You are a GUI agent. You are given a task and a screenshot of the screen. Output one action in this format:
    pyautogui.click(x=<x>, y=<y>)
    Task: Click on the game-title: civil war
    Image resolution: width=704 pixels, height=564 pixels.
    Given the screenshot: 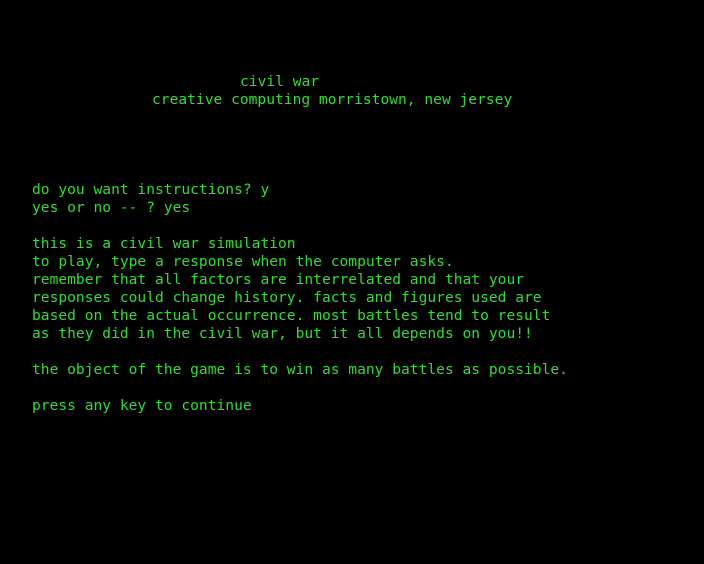 What is the action you would take?
    pyautogui.click(x=280, y=81)
    